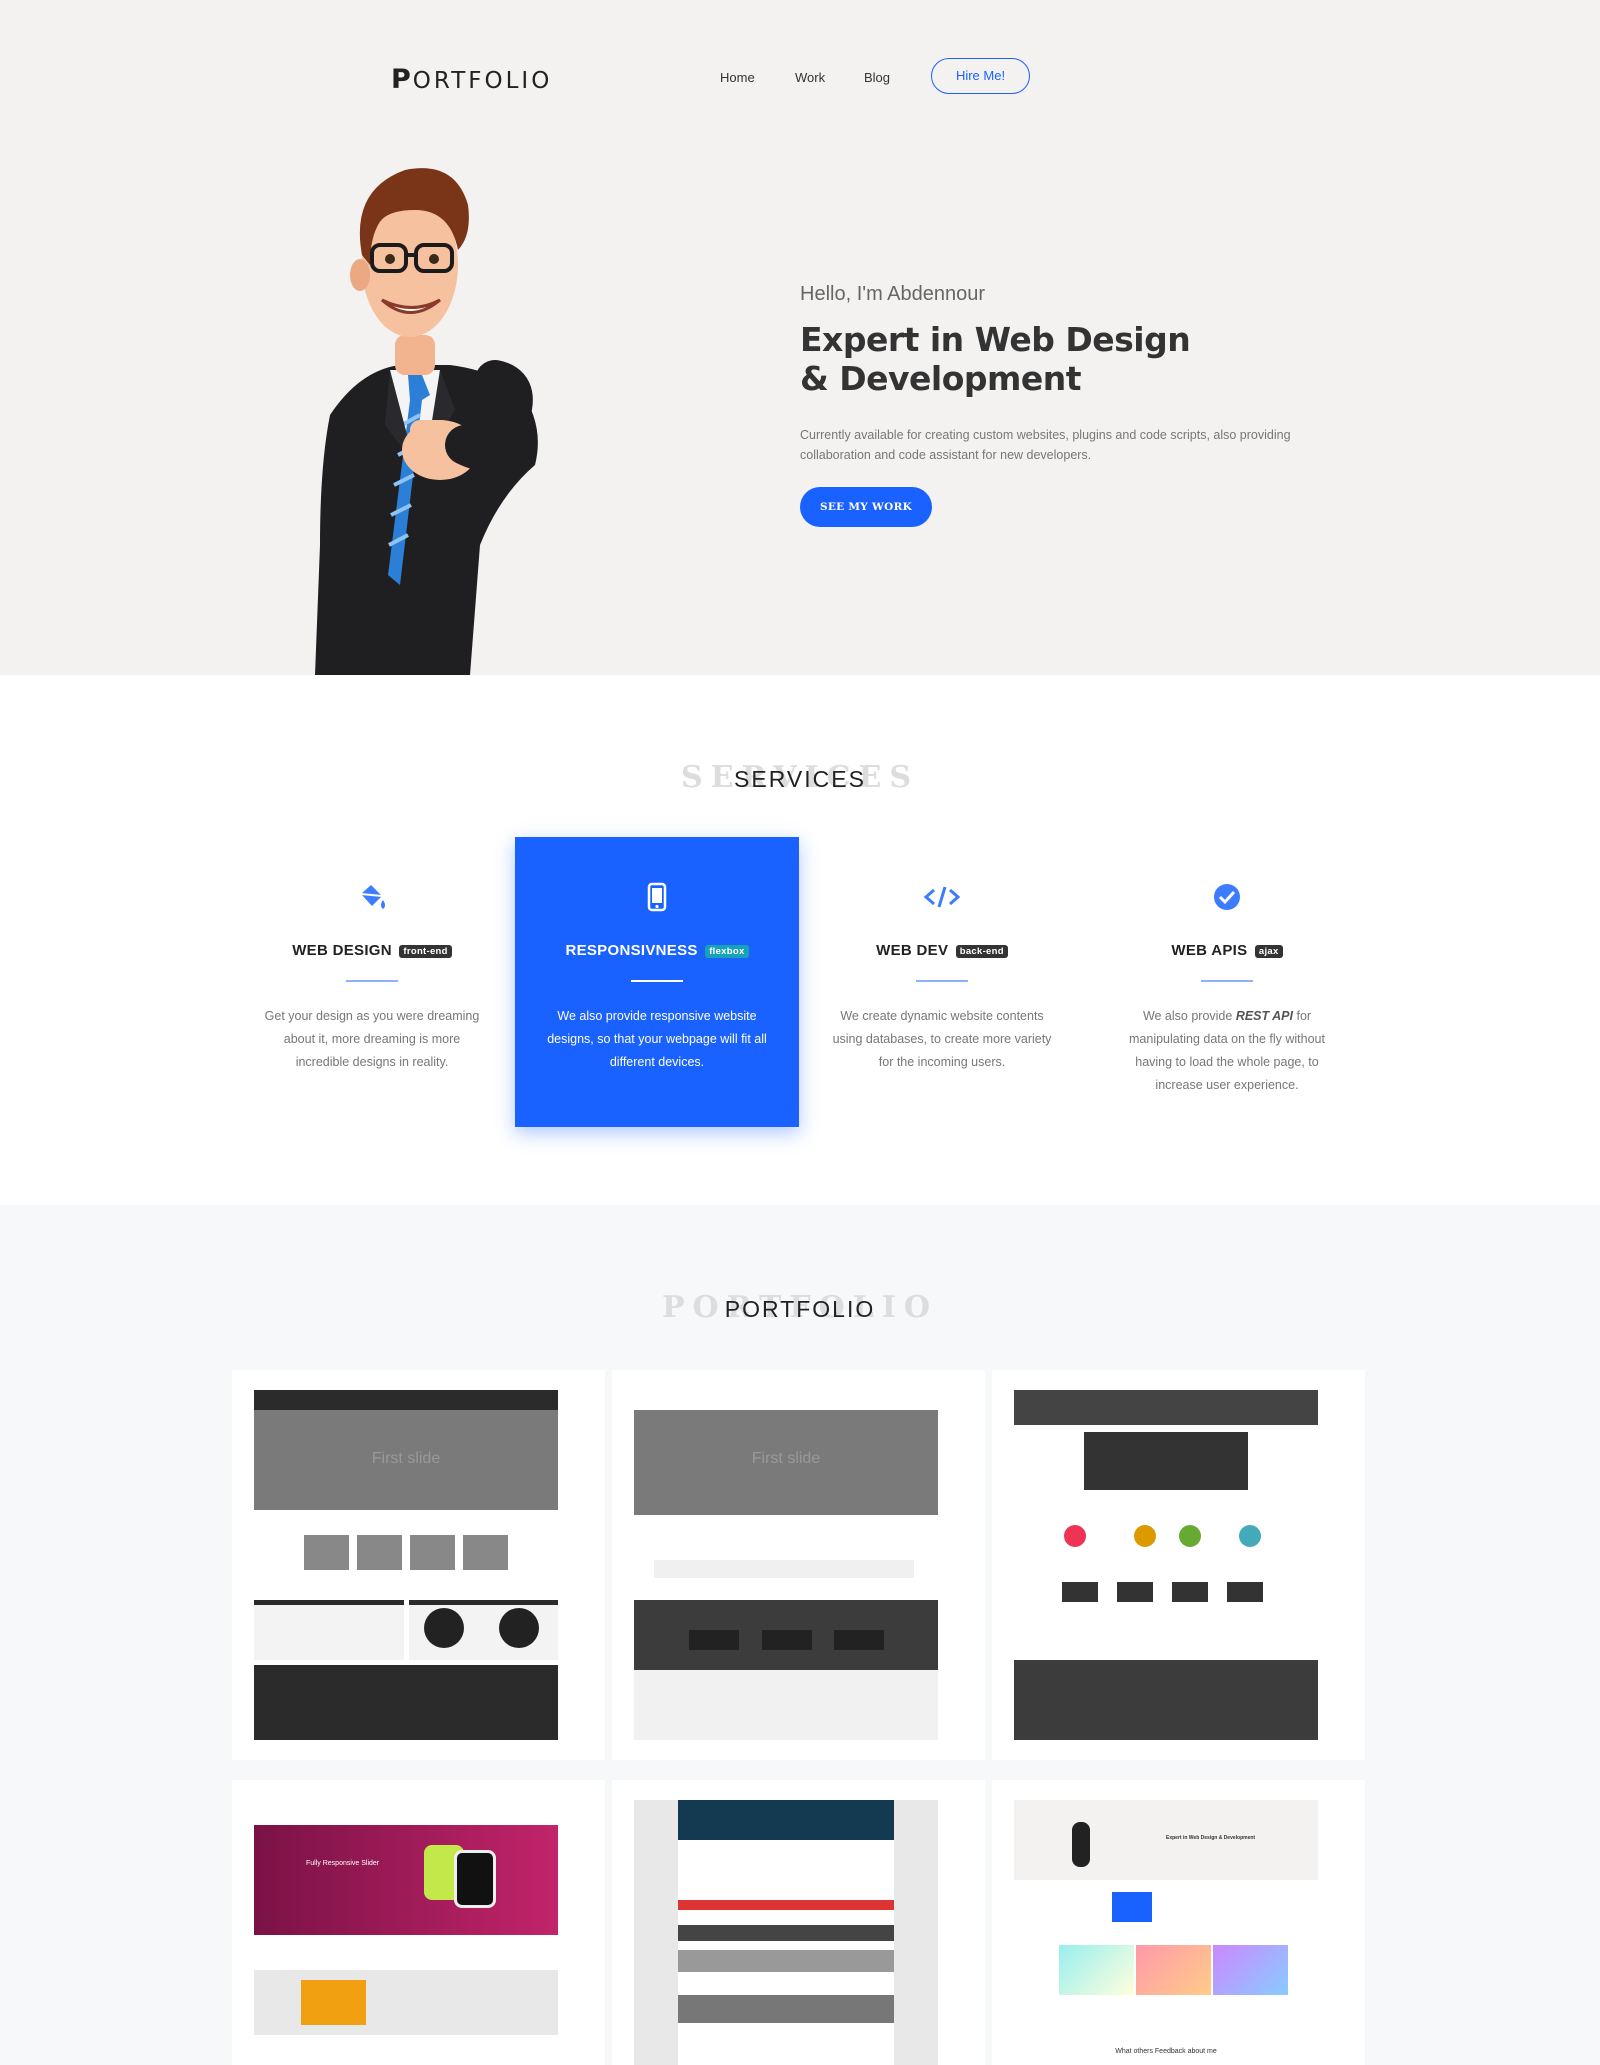 The image size is (1600, 2065). What do you see at coordinates (981, 951) in the screenshot?
I see `service-badge: back-end` at bounding box center [981, 951].